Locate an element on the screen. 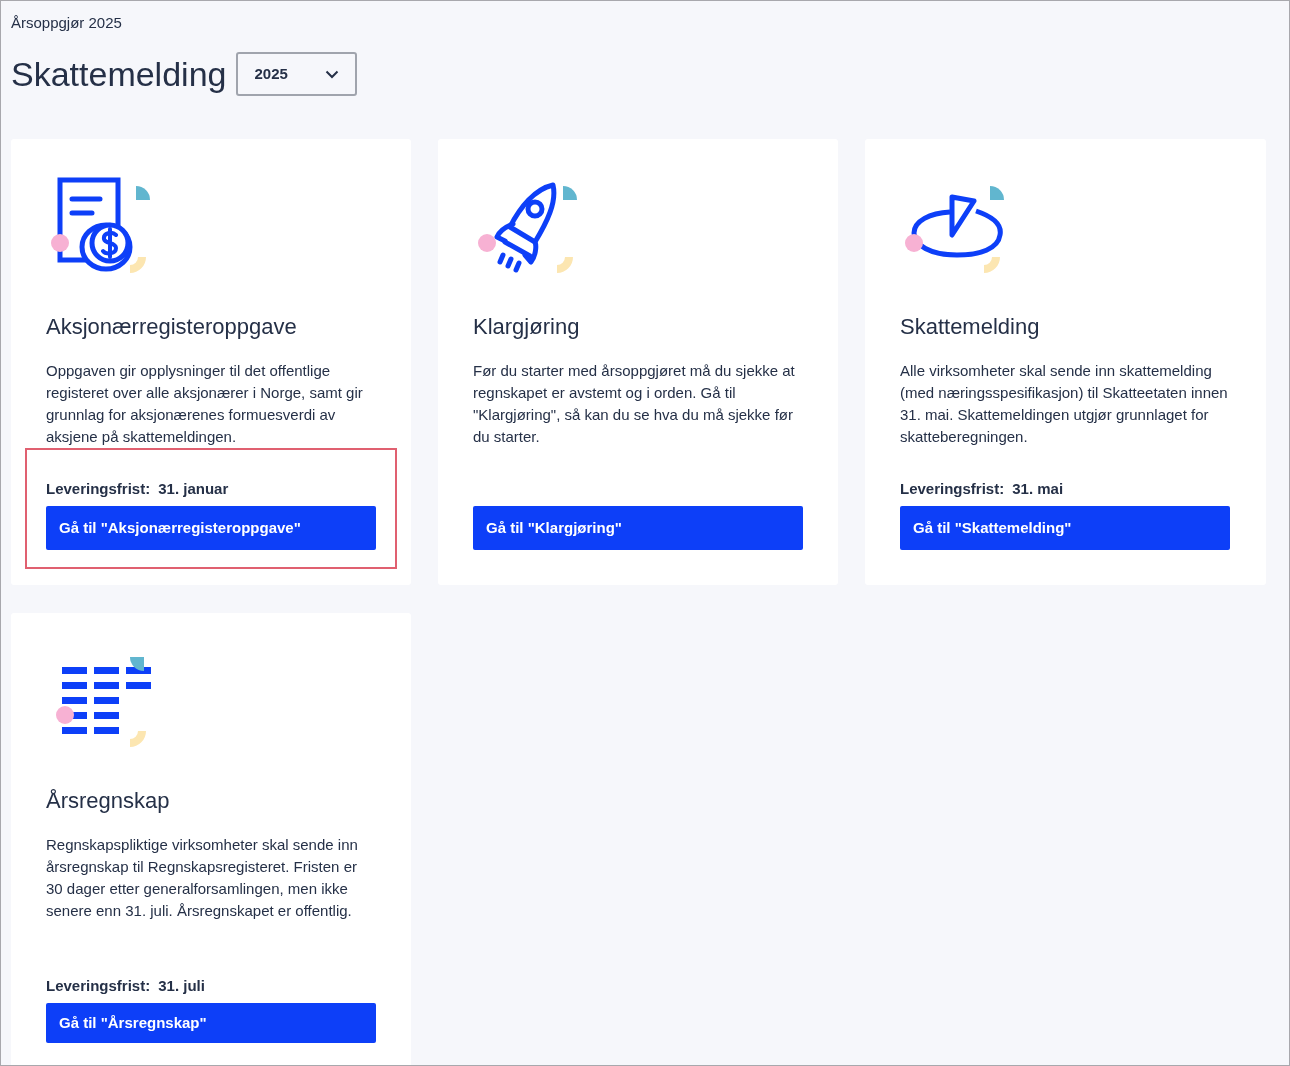  deadline-date: 31. juli is located at coordinates (181, 985).